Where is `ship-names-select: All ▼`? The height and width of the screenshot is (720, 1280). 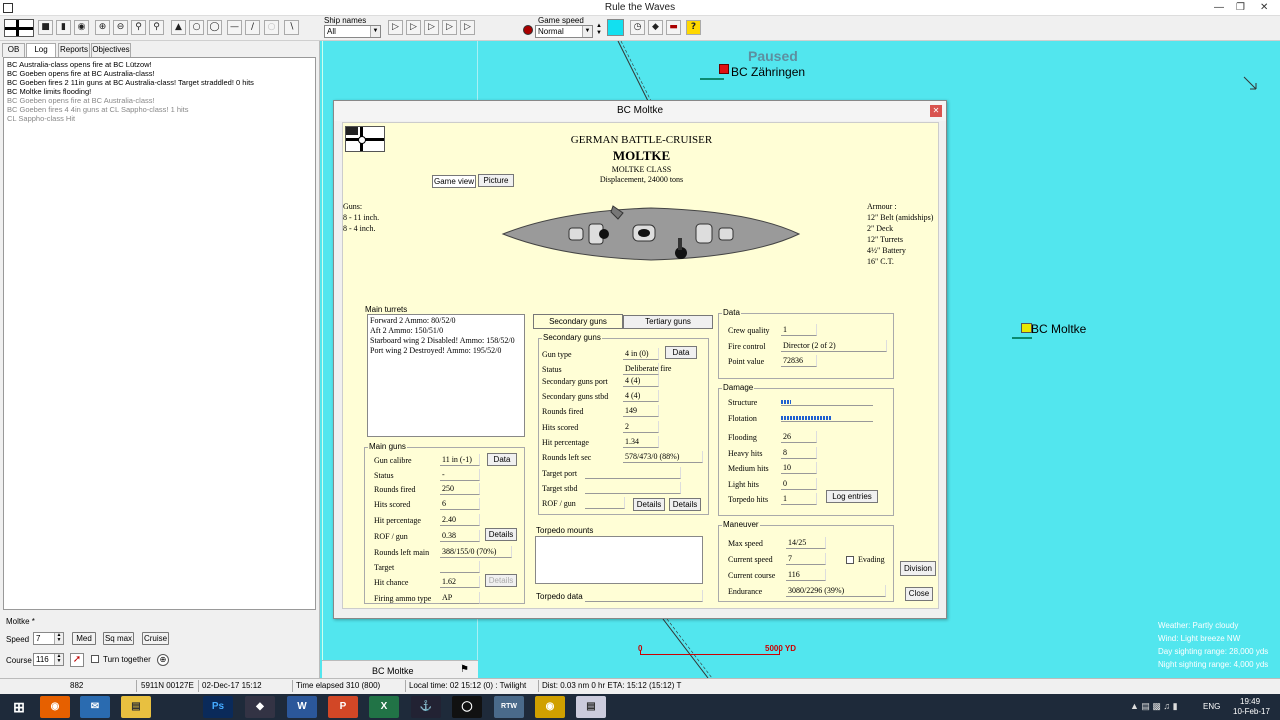
ship-names-select: All ▼ is located at coordinates (352, 31).